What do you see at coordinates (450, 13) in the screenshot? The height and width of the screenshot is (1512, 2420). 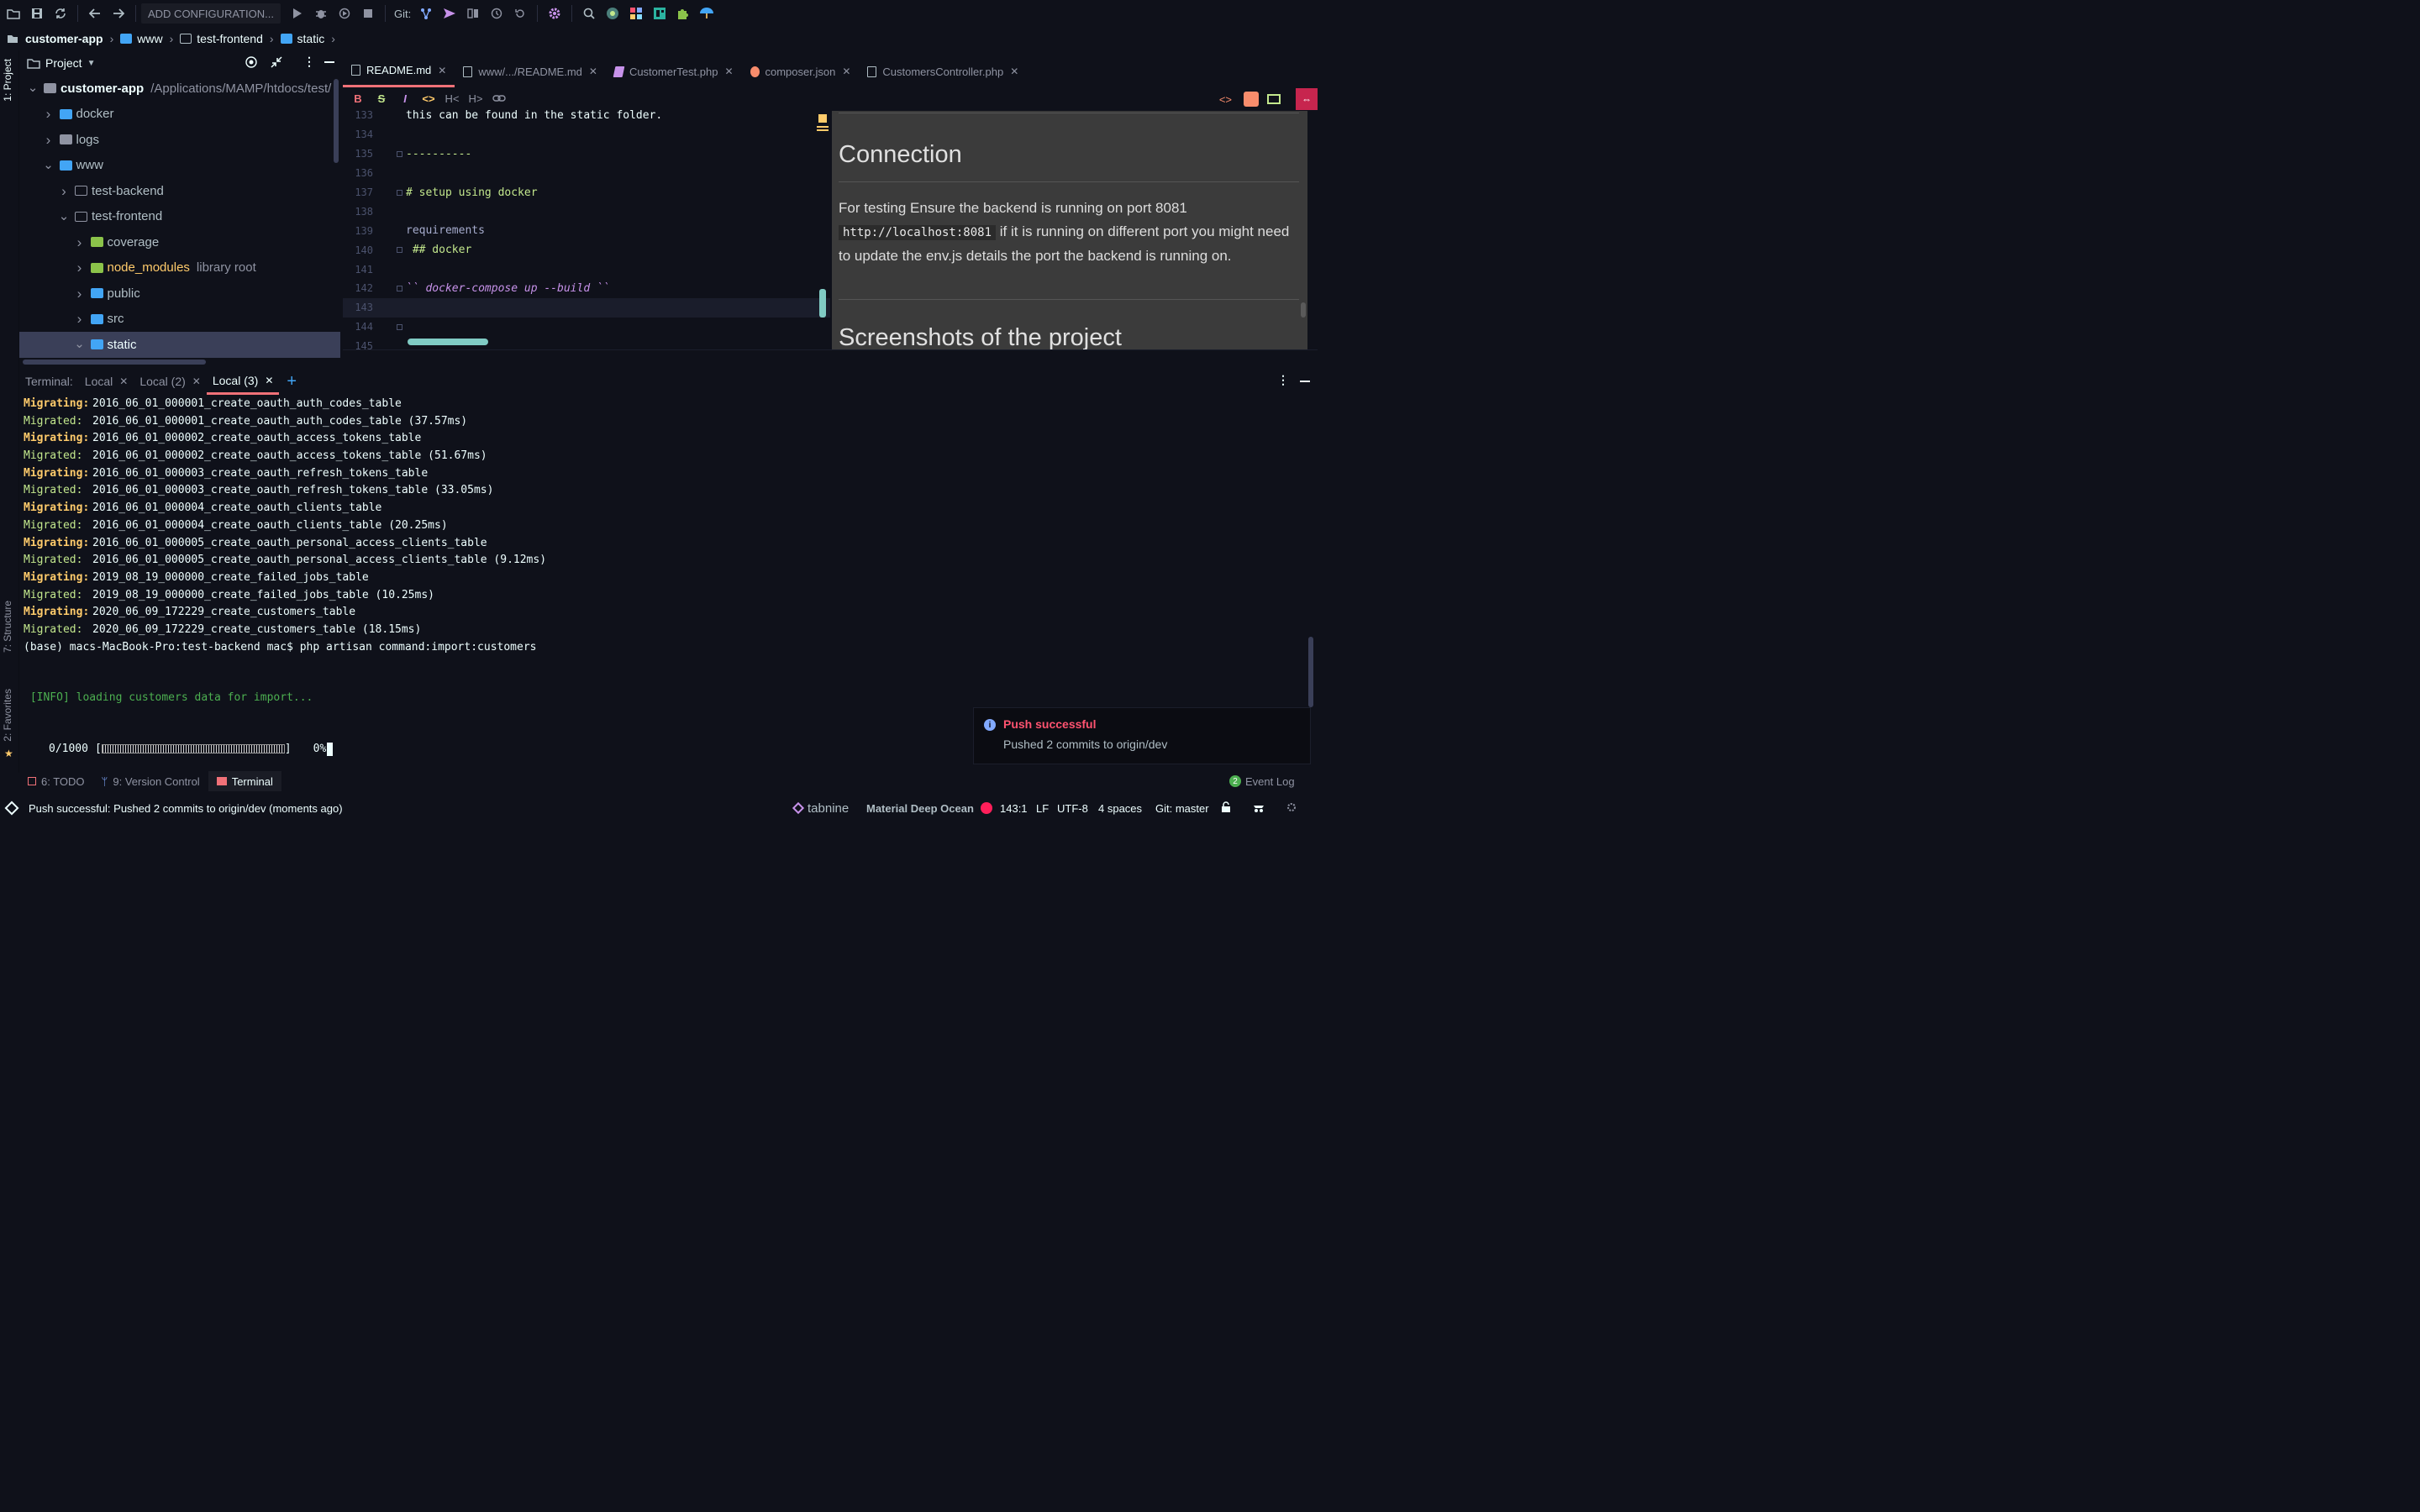 I see `git-push-icon` at bounding box center [450, 13].